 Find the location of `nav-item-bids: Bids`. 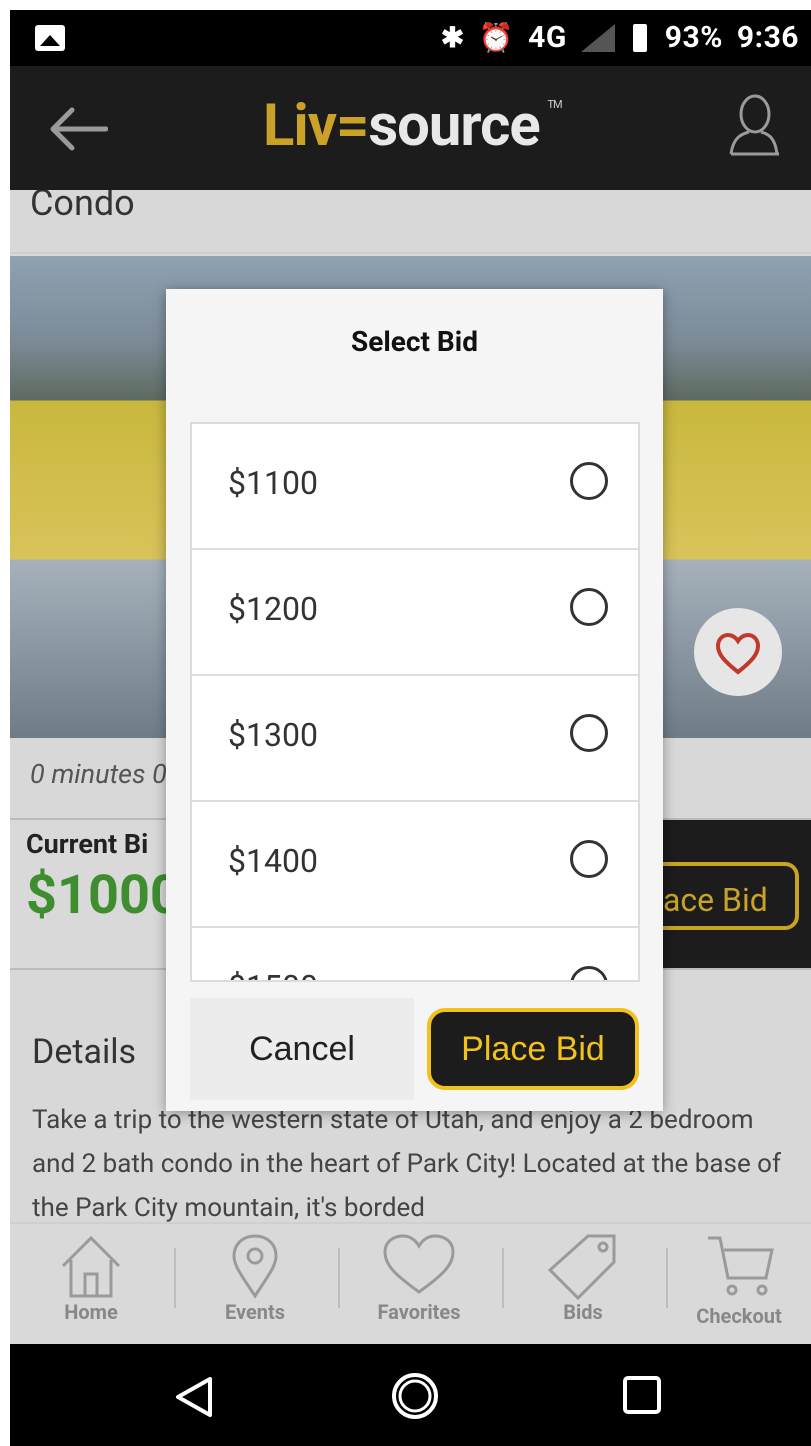

nav-item-bids: Bids is located at coordinates (583, 1285).